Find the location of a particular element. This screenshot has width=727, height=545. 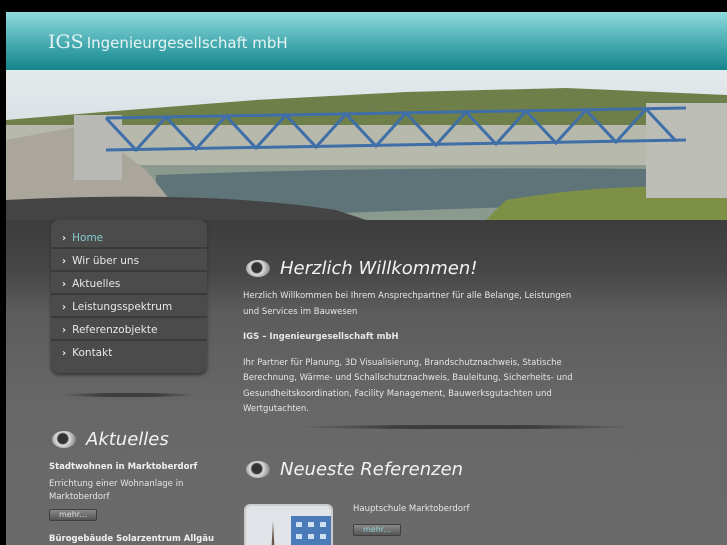

nav-item-kontakt: › Kontakt is located at coordinates (129, 352).